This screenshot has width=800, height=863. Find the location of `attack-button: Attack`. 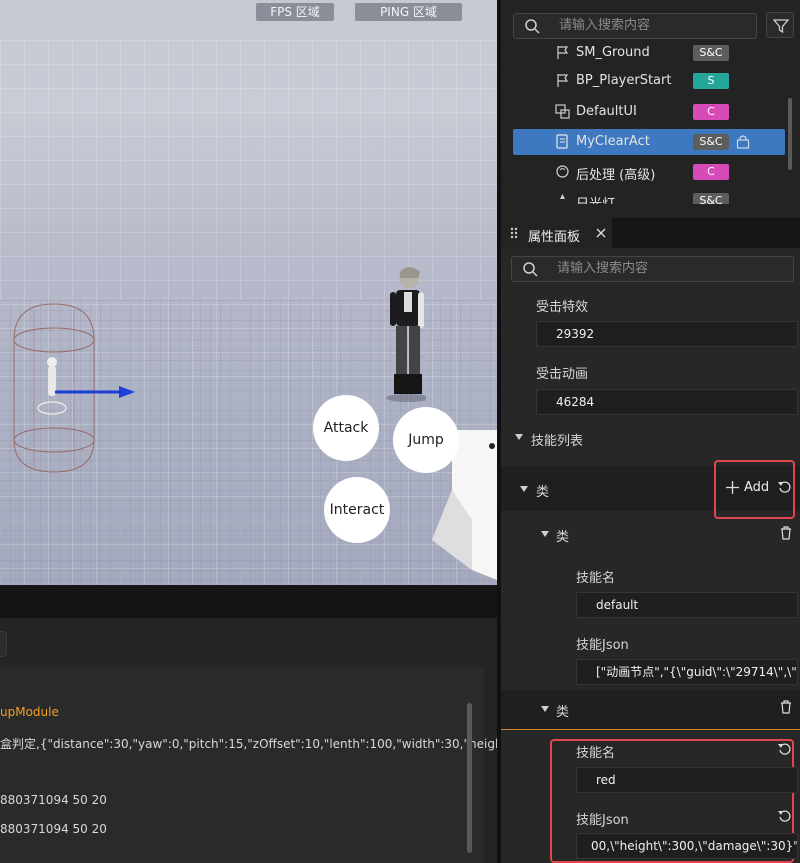

attack-button: Attack is located at coordinates (346, 428).